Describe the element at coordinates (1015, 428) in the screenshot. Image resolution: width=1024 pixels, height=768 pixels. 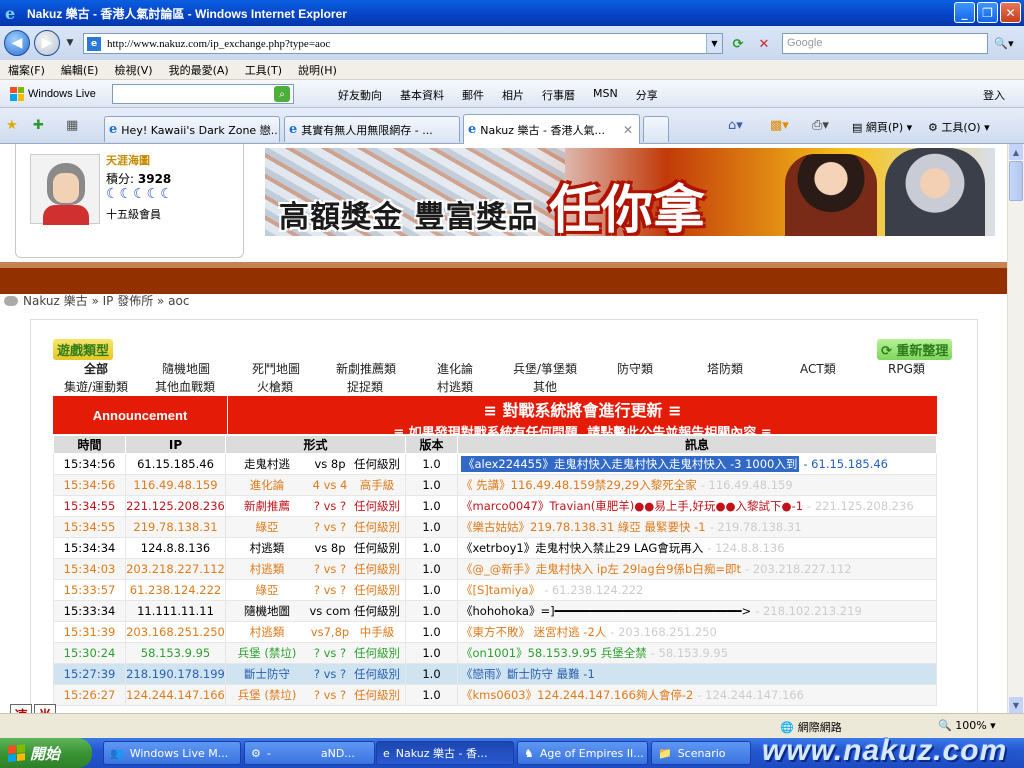
I see `vertical-scrollbar: ▲ ▼` at that location.